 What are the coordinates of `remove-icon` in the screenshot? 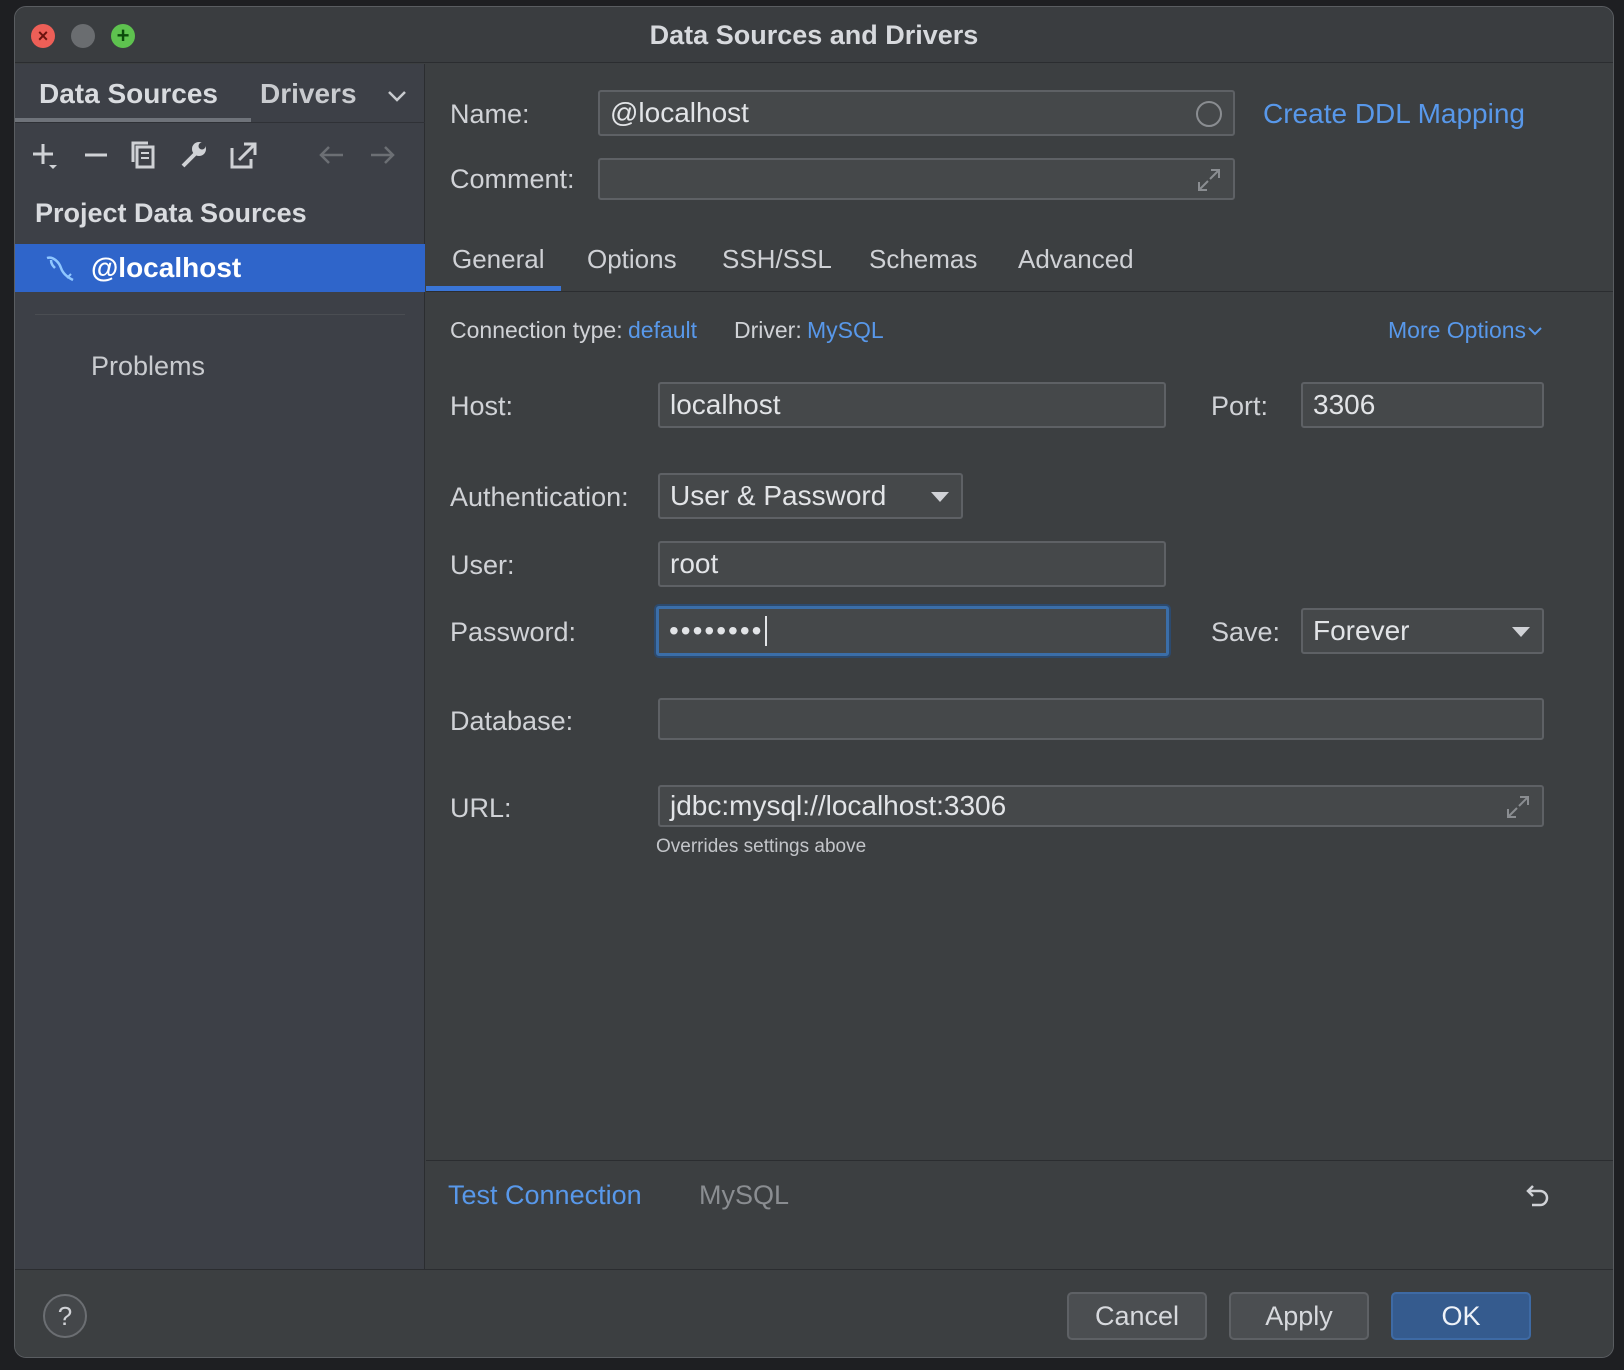 It's located at (96, 155).